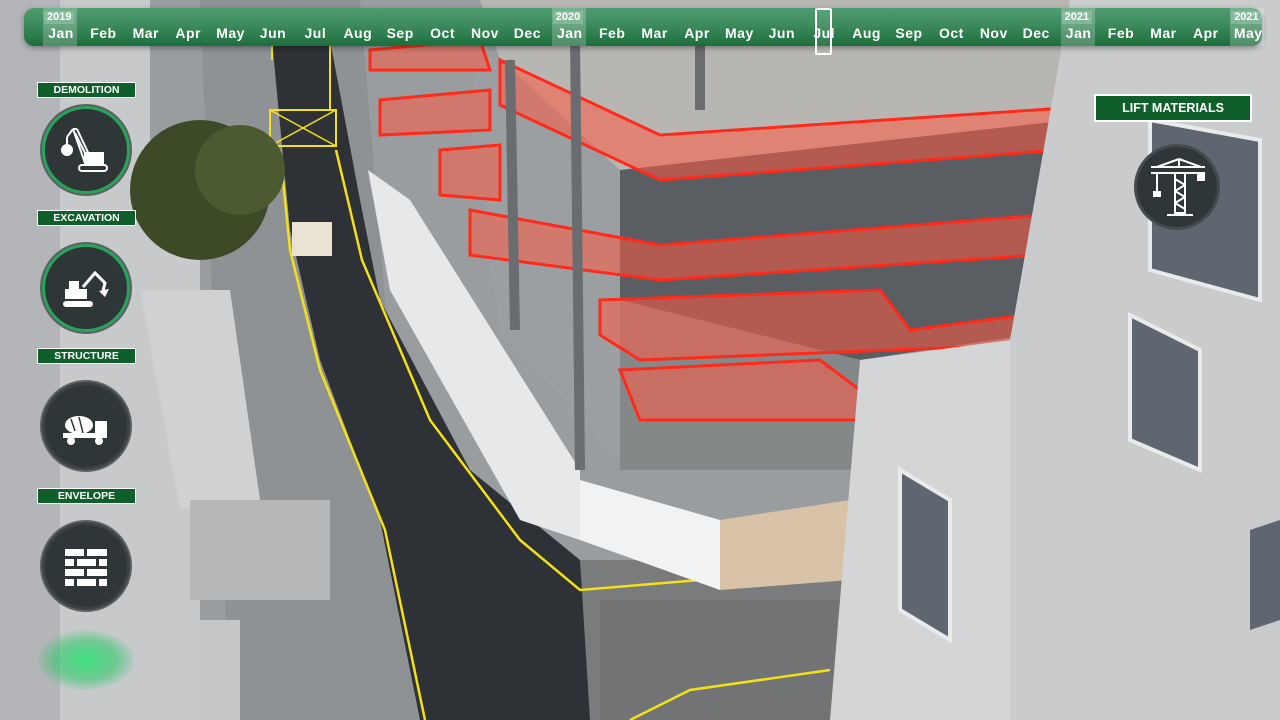 Image resolution: width=1280 pixels, height=720 pixels. What do you see at coordinates (697, 33) in the screenshot?
I see `timeline-month-15: Apr` at bounding box center [697, 33].